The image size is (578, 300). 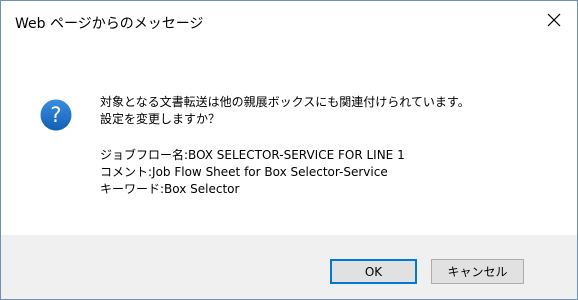 What do you see at coordinates (252, 155) in the screenshot?
I see `jobflow-name: ジョブフロー名:BOX SELECTOR-SERVICE FOR LINE 1` at bounding box center [252, 155].